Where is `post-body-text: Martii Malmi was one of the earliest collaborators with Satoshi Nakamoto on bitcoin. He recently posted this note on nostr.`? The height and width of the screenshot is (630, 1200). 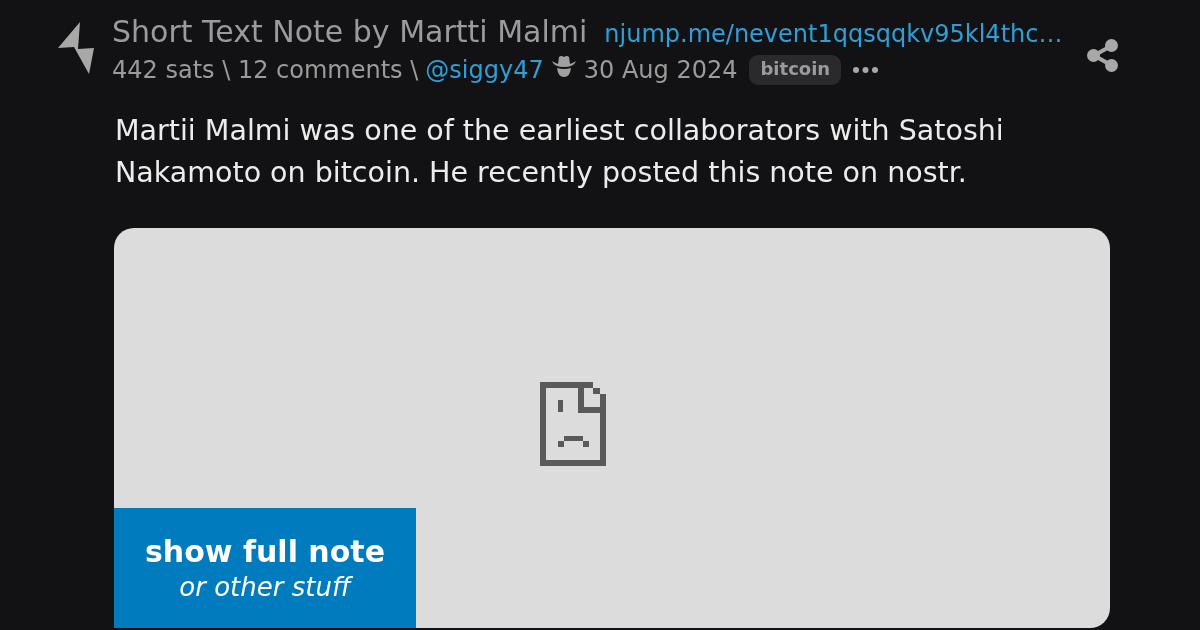
post-body-text: Martii Malmi was one of the earliest collaborators with Satoshi Nakamoto on bitcoin. He recently posted this note on nostr. is located at coordinates (560, 152).